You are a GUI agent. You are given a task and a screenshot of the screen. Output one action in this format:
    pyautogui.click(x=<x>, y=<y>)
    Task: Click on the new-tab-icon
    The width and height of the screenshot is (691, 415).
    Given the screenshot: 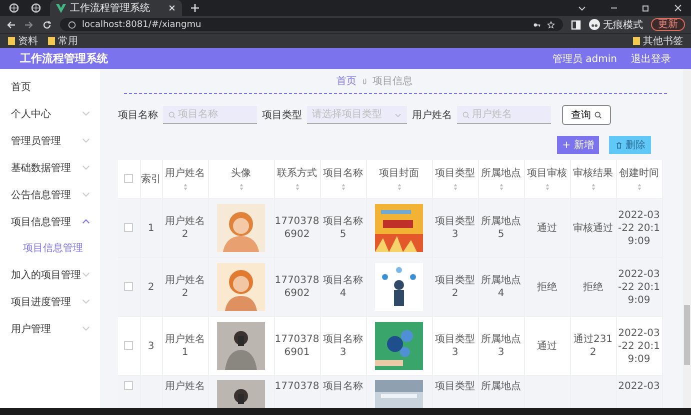 What is the action you would take?
    pyautogui.click(x=195, y=8)
    